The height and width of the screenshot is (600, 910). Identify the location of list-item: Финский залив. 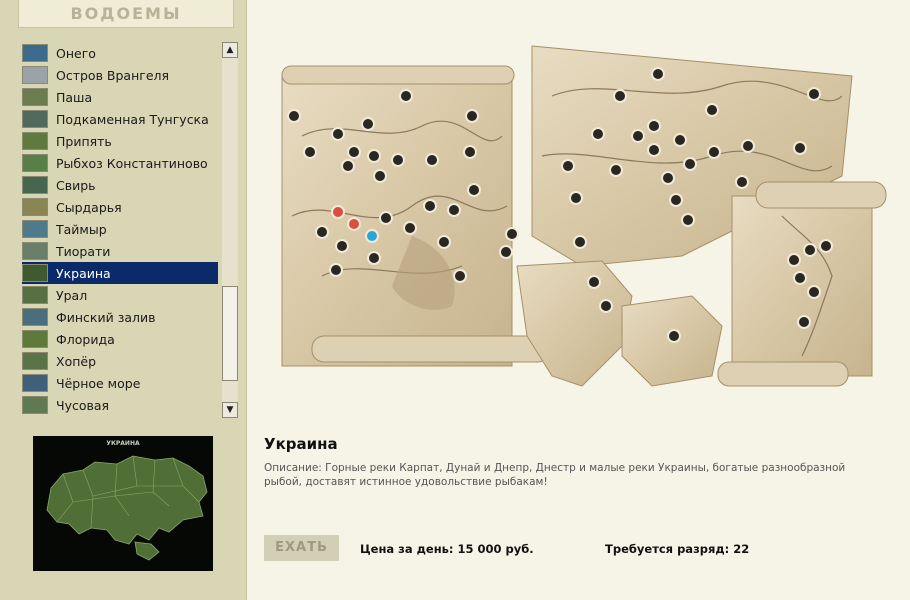
(120, 317).